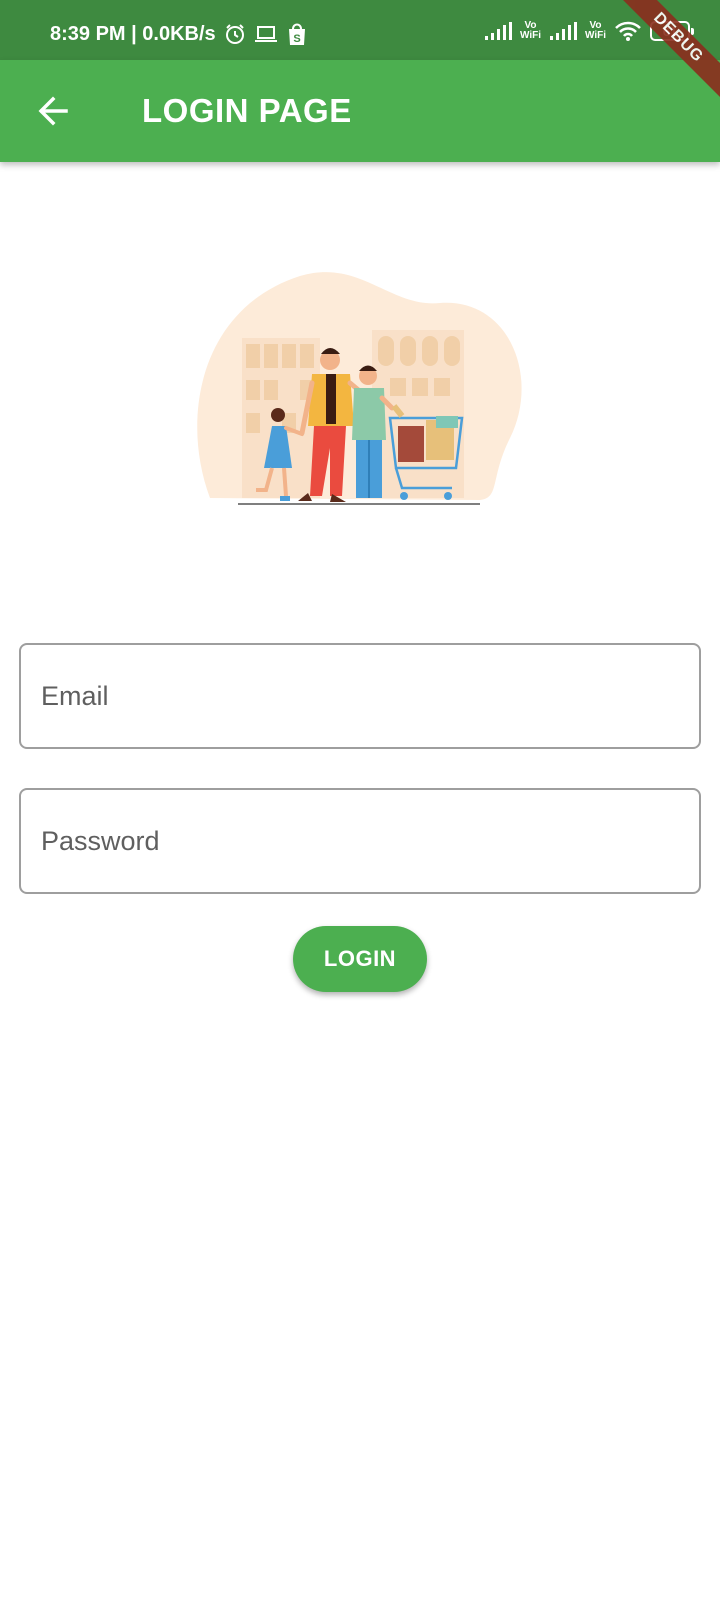 The image size is (720, 1600). What do you see at coordinates (672, 31) in the screenshot?
I see `battery-icon: 61` at bounding box center [672, 31].